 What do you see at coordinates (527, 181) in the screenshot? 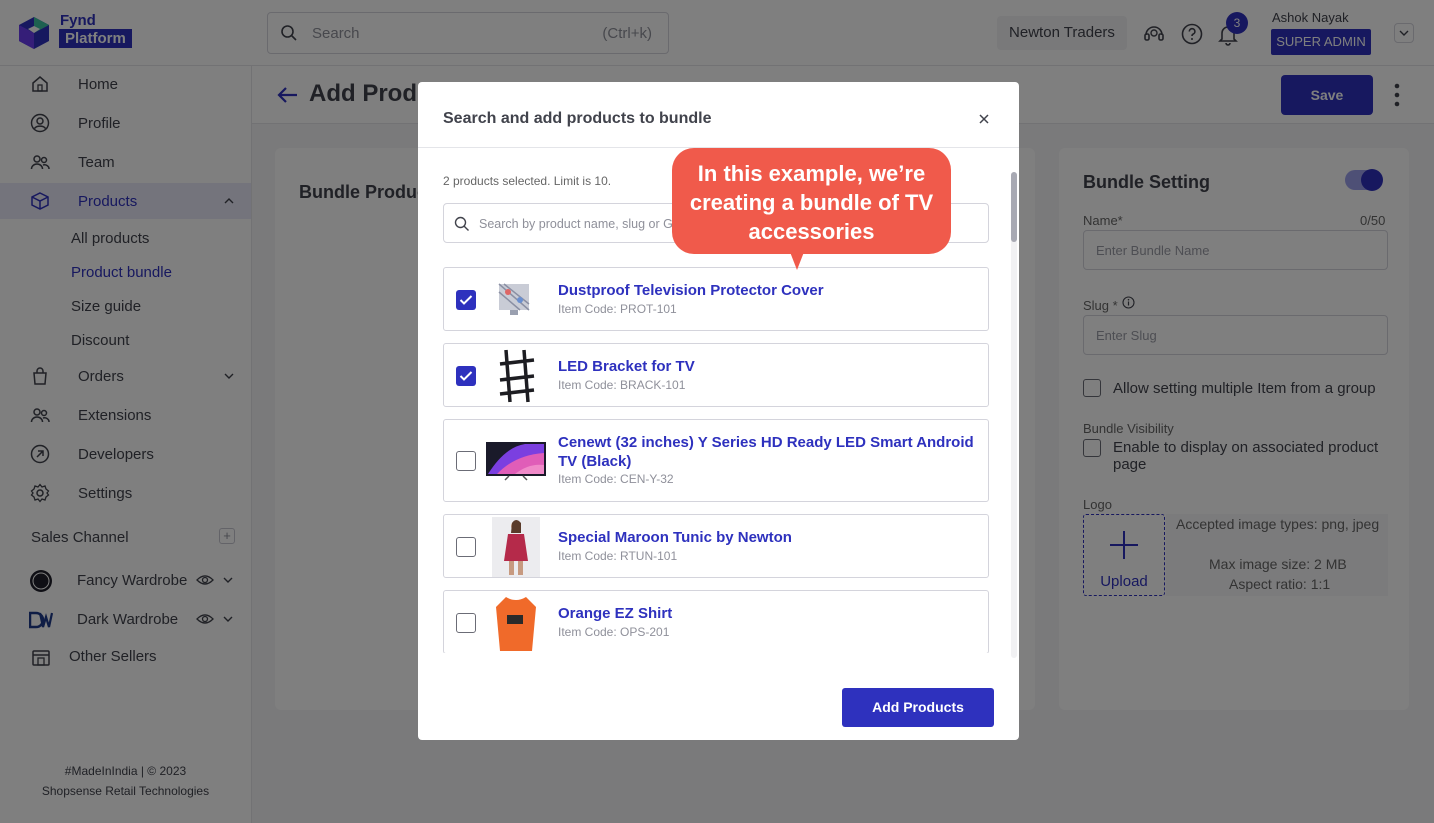
I see `selected-count-text: 2 products selected. Limit is 10.` at bounding box center [527, 181].